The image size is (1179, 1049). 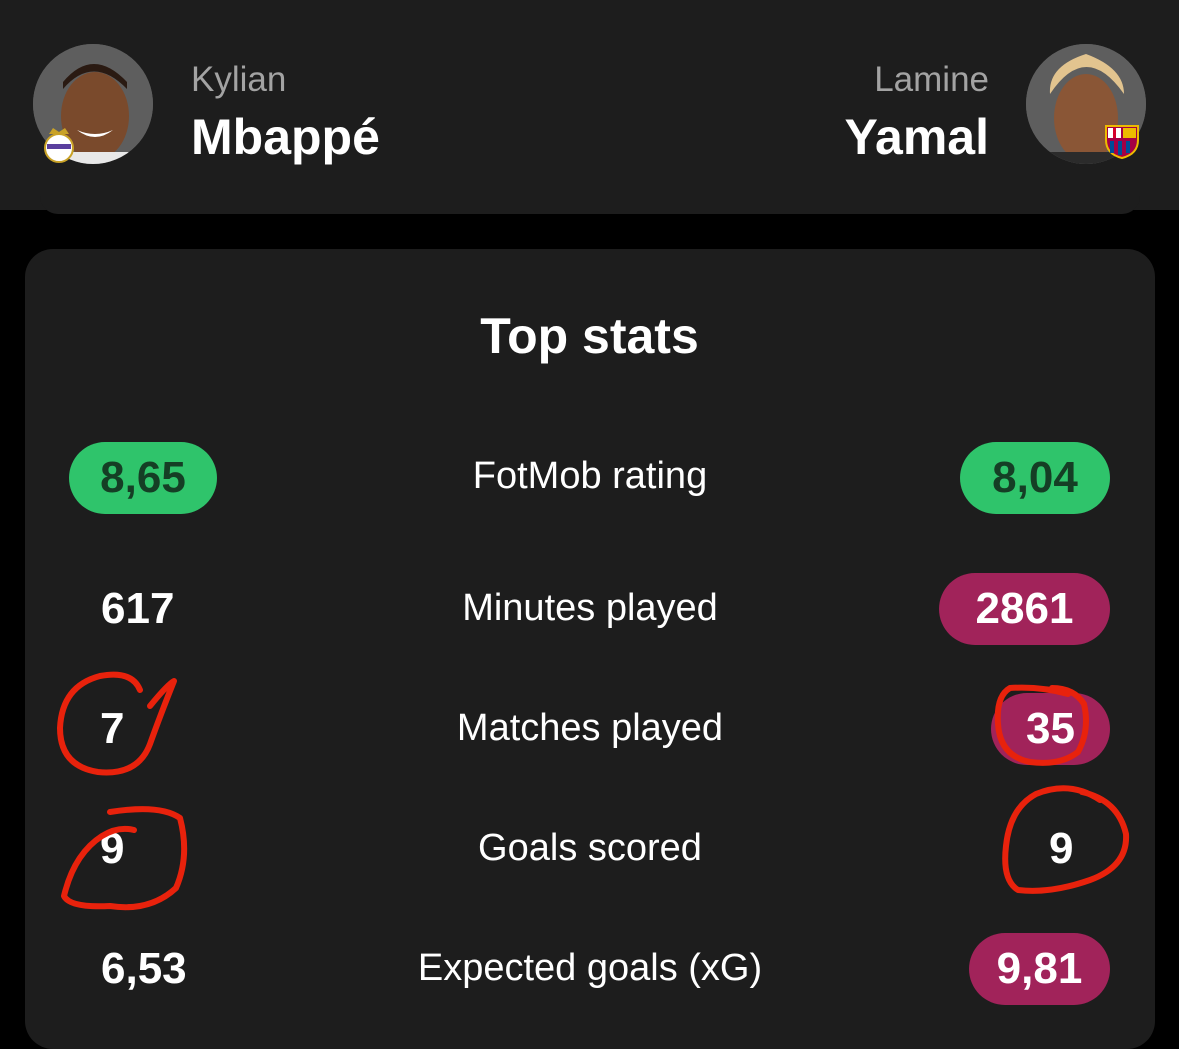 I want to click on left-player-last-name: Mbappé, so click(x=285, y=137).